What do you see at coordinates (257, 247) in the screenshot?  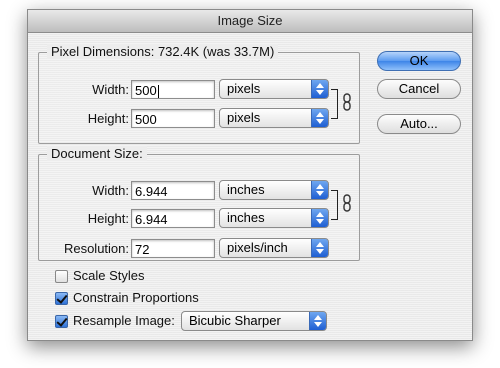 I see `resolution-unit: pixels/inch` at bounding box center [257, 247].